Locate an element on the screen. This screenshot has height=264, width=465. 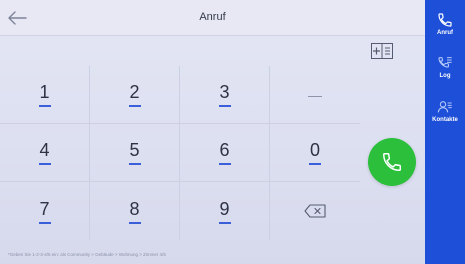
key-label: 3 is located at coordinates (224, 92).